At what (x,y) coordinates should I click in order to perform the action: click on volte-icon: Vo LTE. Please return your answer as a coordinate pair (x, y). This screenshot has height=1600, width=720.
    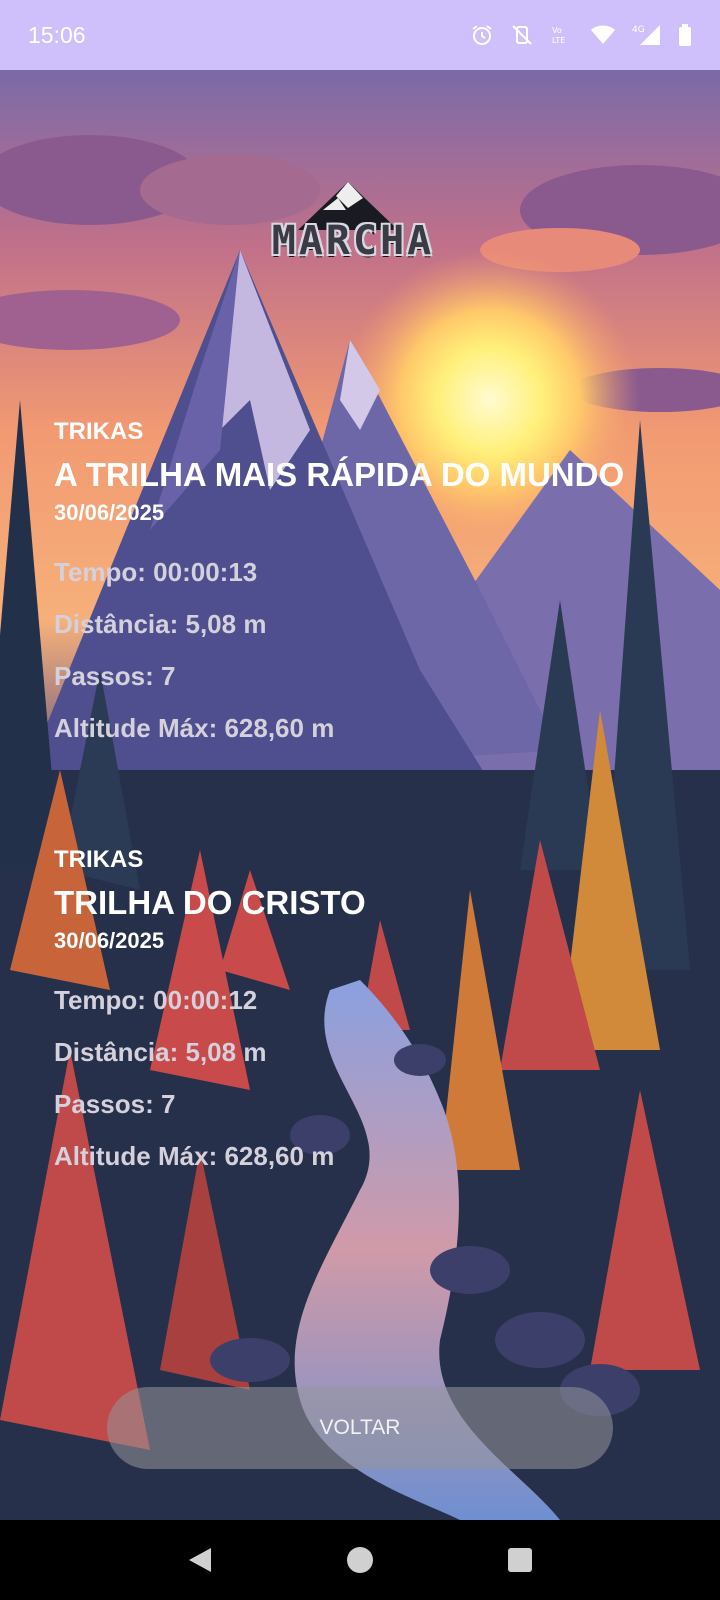
    Looking at the image, I should click on (558, 35).